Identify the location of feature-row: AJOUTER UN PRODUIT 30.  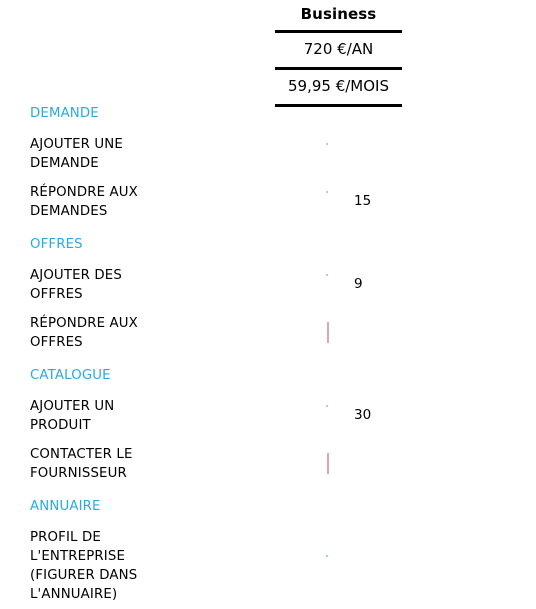
(268, 416).